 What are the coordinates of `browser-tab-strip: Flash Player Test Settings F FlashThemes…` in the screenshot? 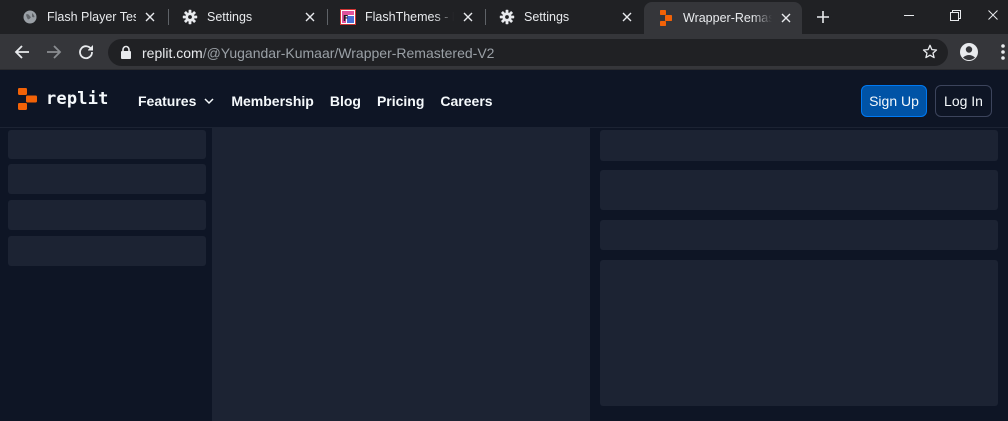 It's located at (504, 17).